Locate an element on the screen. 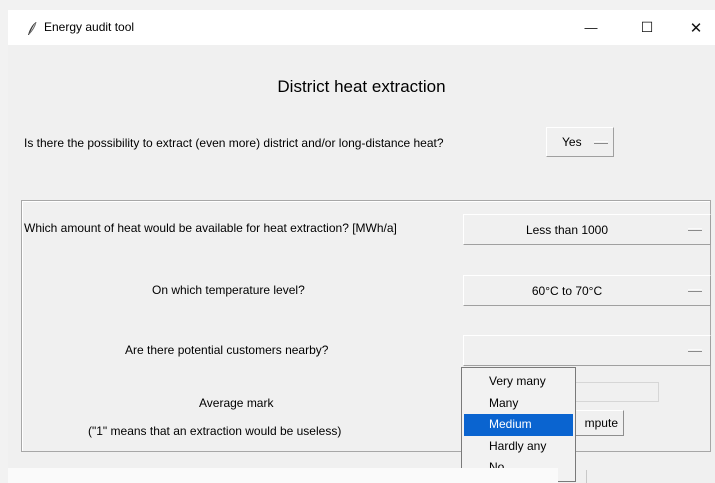  compute-button-label: mpute is located at coordinates (601, 423).